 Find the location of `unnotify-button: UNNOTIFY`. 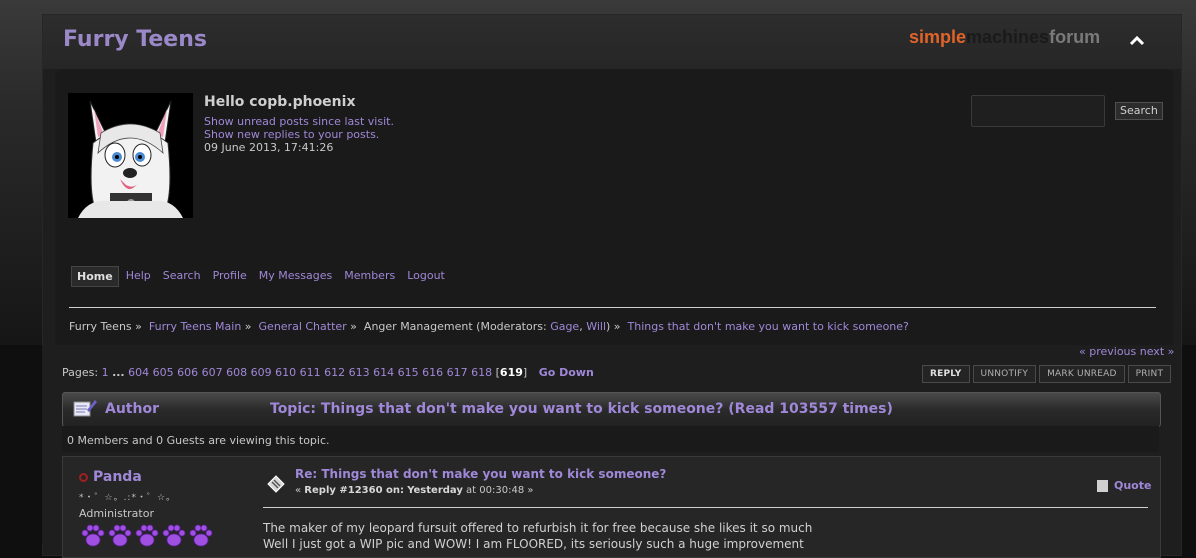

unnotify-button: UNNOTIFY is located at coordinates (1004, 374).